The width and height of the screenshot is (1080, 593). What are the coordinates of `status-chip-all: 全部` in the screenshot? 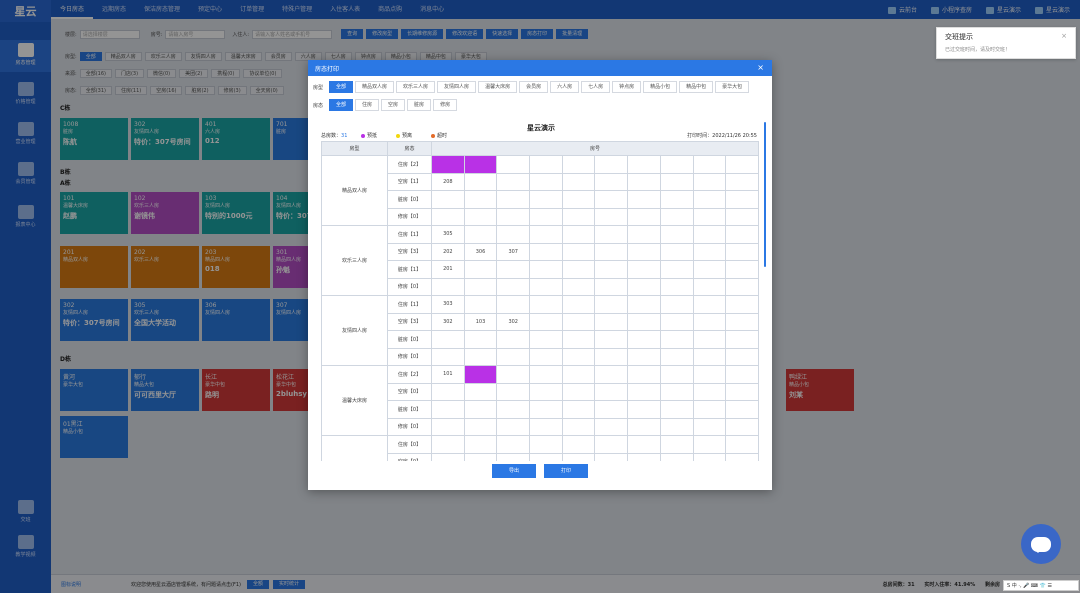 It's located at (341, 105).